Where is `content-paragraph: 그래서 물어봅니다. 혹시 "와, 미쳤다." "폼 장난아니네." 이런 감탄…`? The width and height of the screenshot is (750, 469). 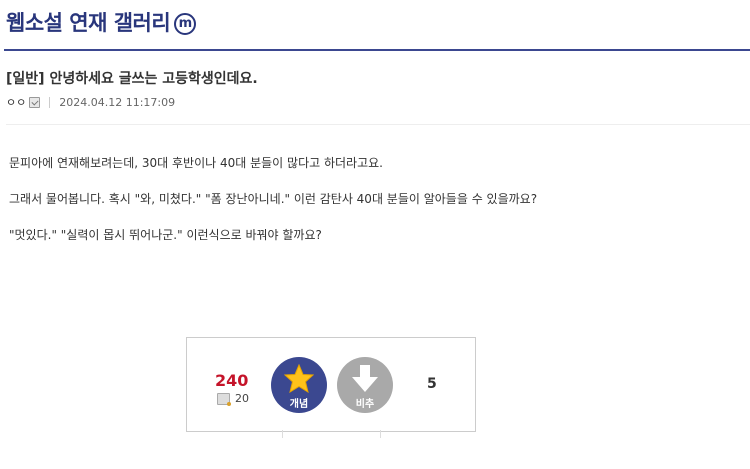
content-paragraph: 그래서 물어봅니다. 혹시 "와, 미쳤다." "폼 장난아니네." 이런 감탄… is located at coordinates (273, 199).